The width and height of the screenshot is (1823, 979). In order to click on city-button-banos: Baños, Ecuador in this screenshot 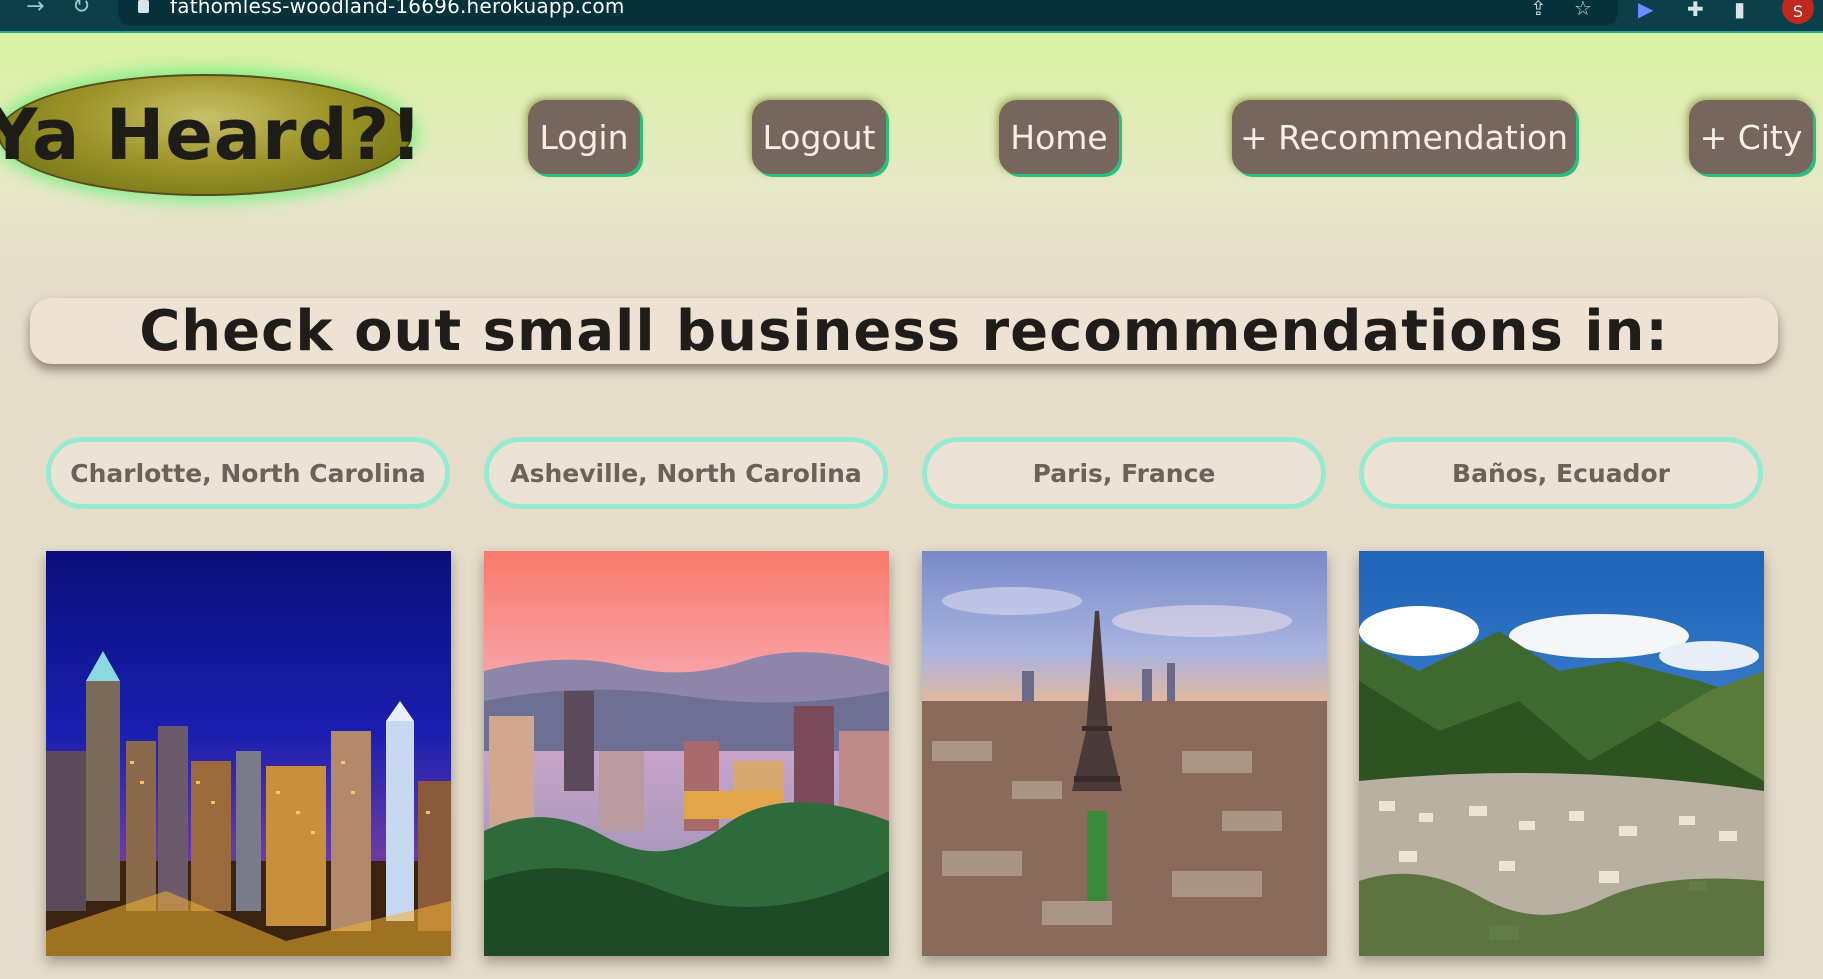, I will do `click(1561, 473)`.